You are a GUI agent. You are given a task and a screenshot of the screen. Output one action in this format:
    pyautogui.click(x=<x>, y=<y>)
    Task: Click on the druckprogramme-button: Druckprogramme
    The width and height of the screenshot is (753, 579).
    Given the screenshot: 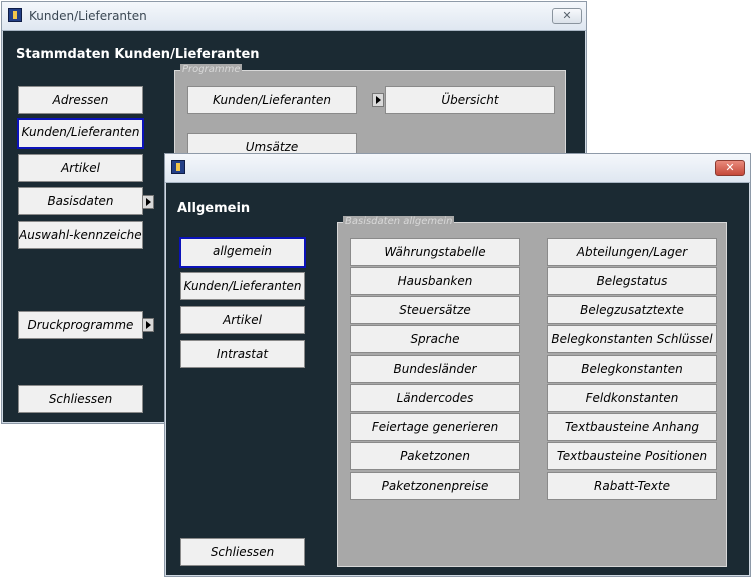 What is the action you would take?
    pyautogui.click(x=80, y=325)
    